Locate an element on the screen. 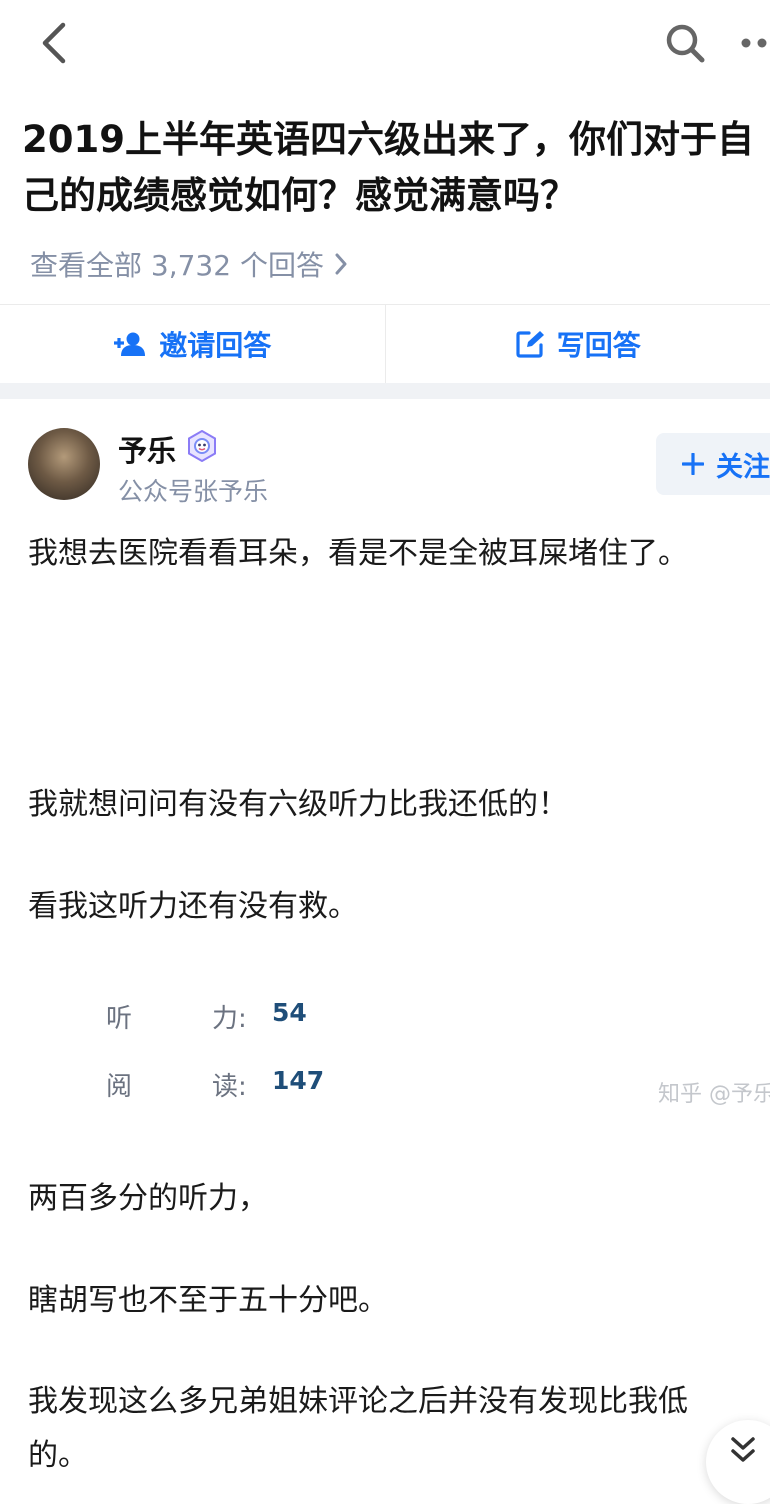 Image resolution: width=770 pixels, height=1504 pixels. chevron-left-icon is located at coordinates (54, 43).